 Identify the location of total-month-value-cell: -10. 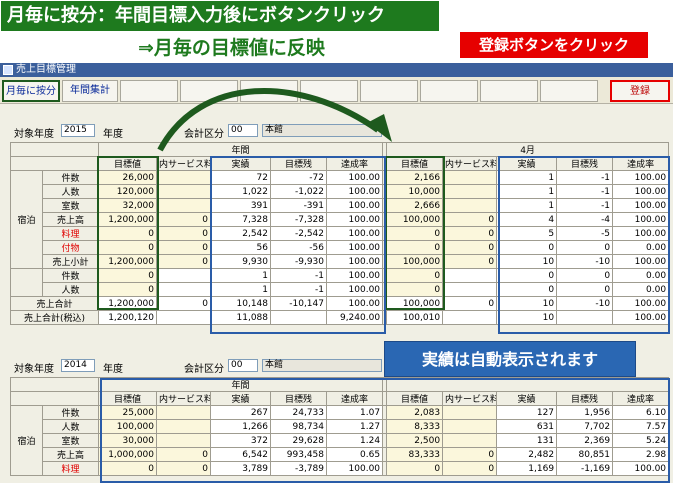
(585, 303).